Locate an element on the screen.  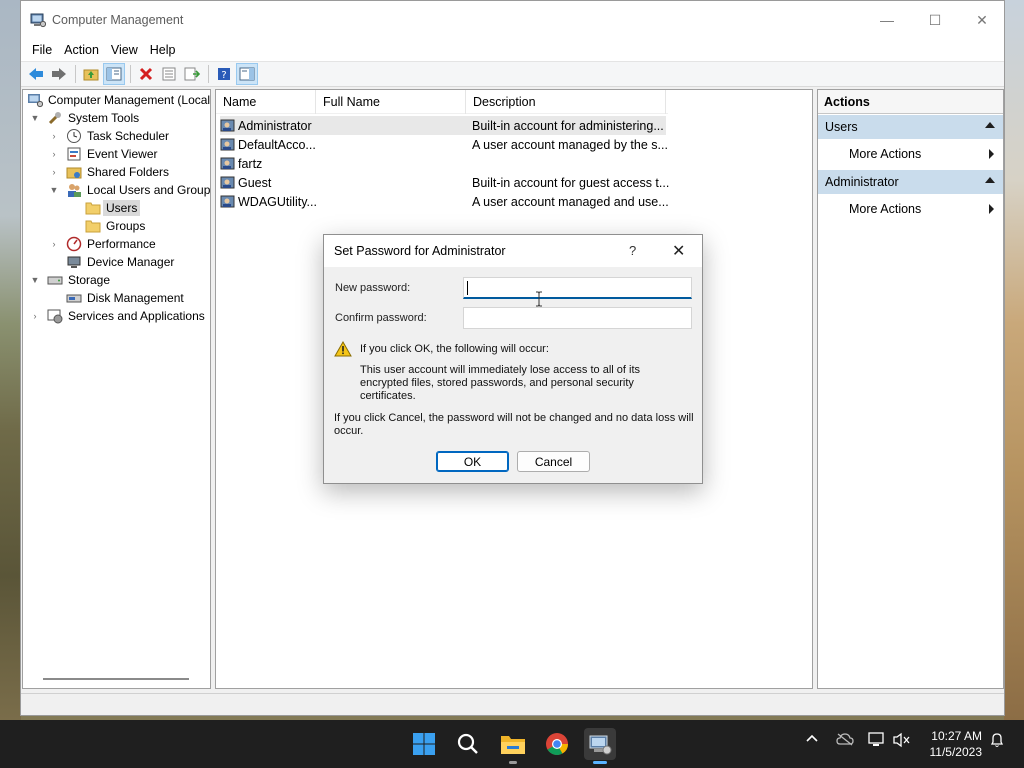
delete-icon is located at coordinates (146, 74).